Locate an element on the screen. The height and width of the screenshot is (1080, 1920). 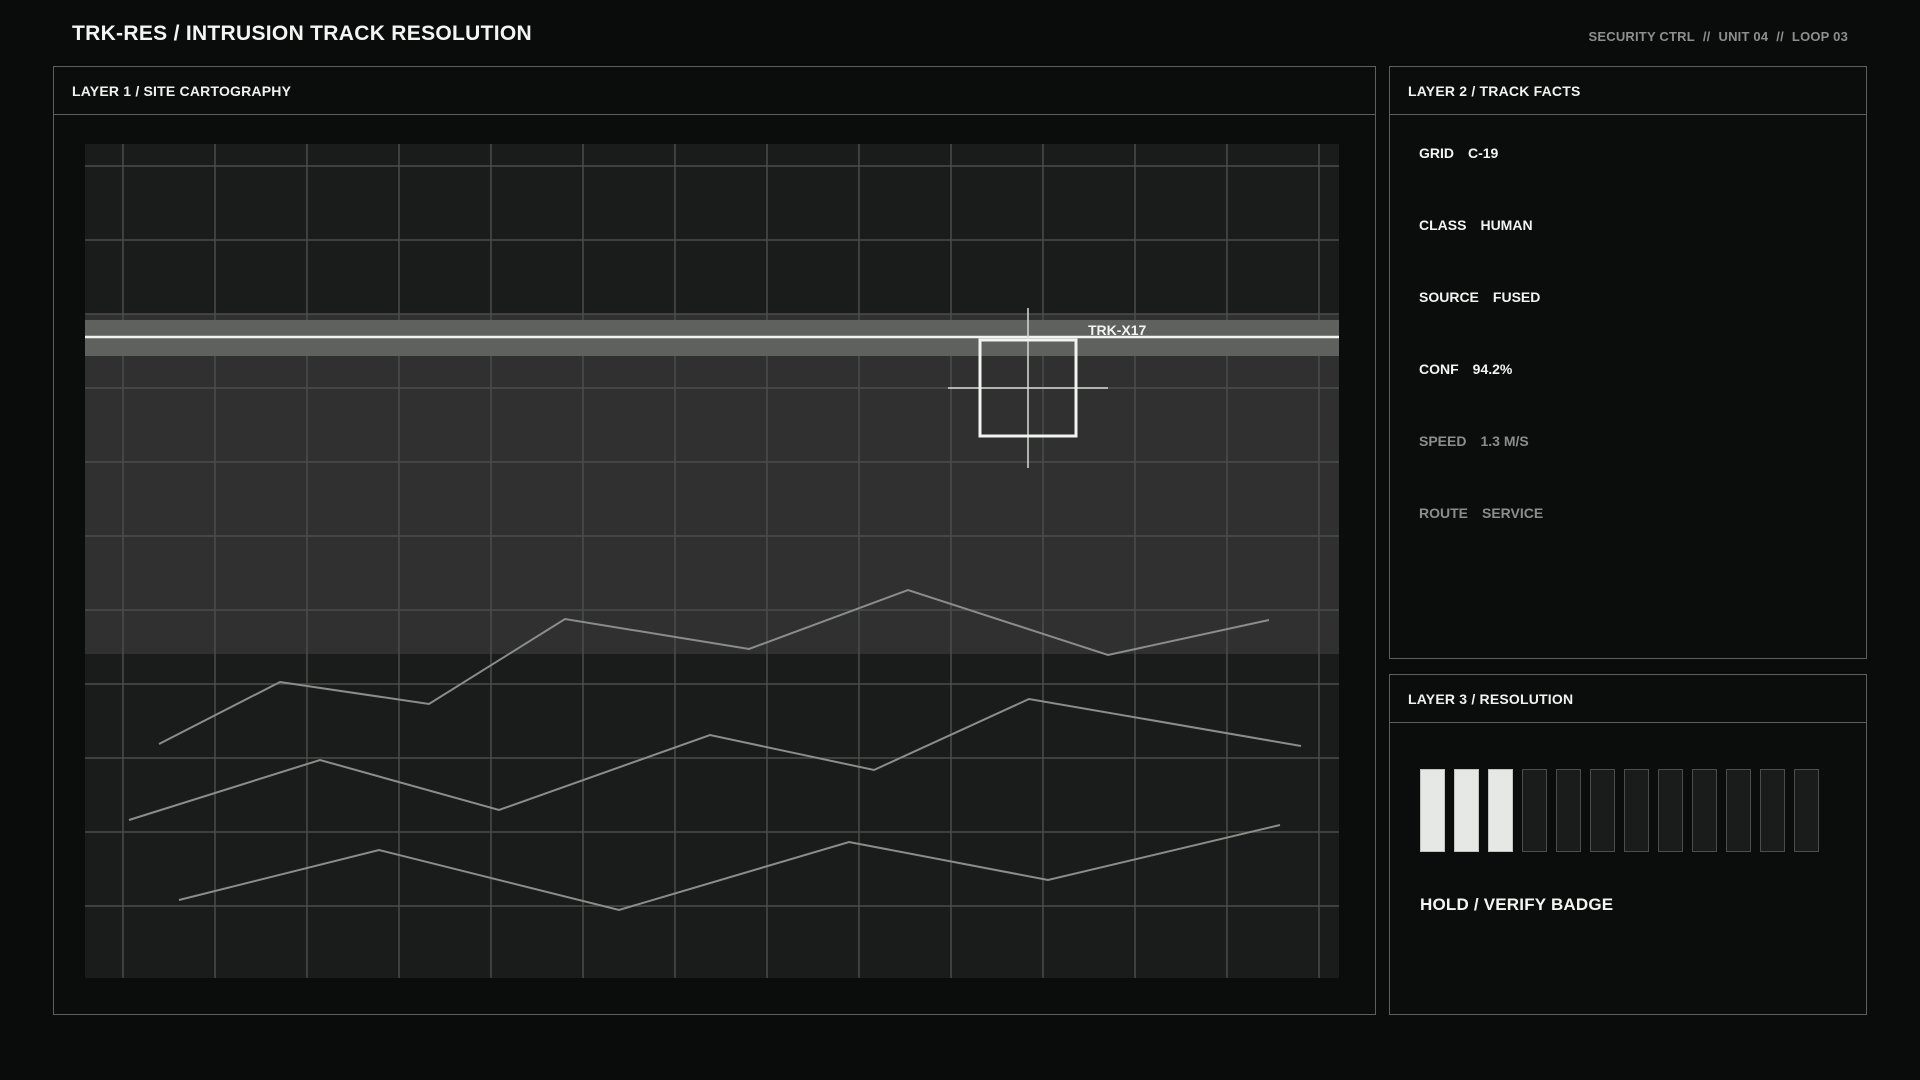
fact-row-route: ROUTE SERVICE is located at coordinates (1481, 541).